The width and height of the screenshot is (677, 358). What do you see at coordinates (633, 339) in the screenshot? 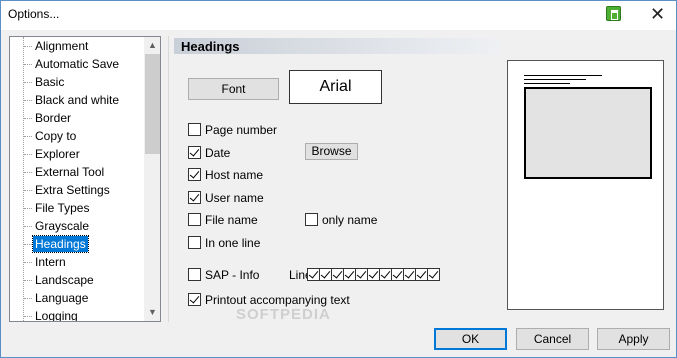
I see `apply-button: Apply` at bounding box center [633, 339].